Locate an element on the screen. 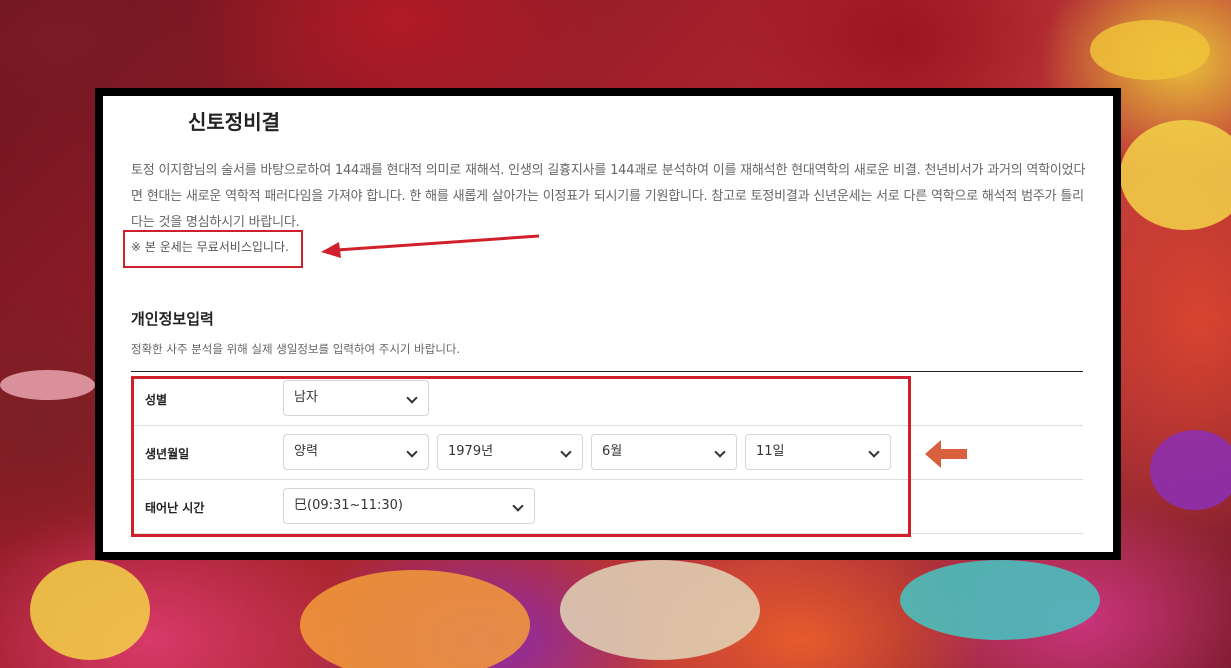 This screenshot has width=1231, height=668. orange-arrow-left-icon is located at coordinates (946, 454).